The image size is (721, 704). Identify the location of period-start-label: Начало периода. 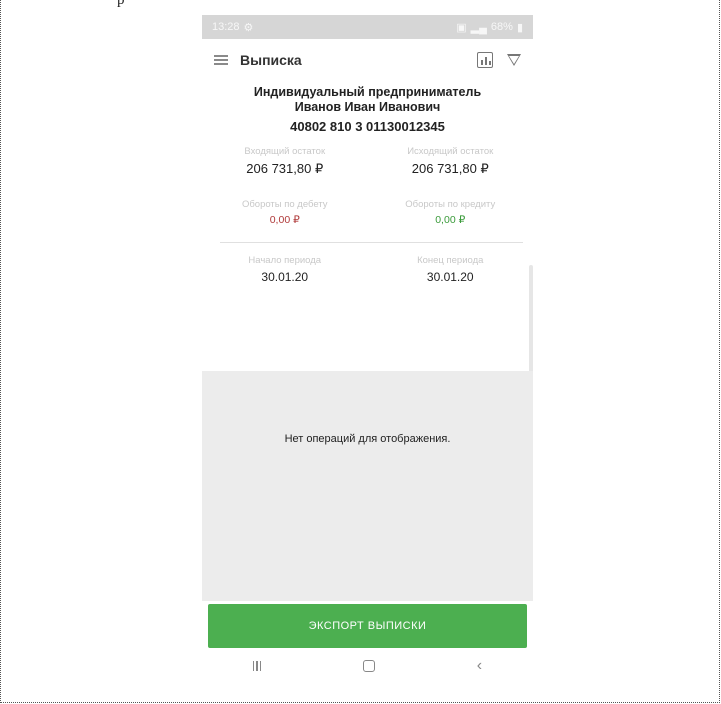
(285, 260).